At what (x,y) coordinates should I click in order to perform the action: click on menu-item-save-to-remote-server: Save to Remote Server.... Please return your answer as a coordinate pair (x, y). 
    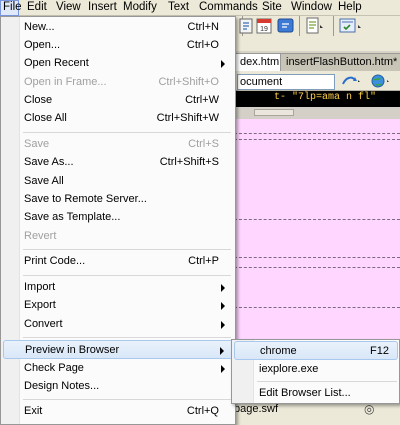
    Looking at the image, I should click on (118, 199).